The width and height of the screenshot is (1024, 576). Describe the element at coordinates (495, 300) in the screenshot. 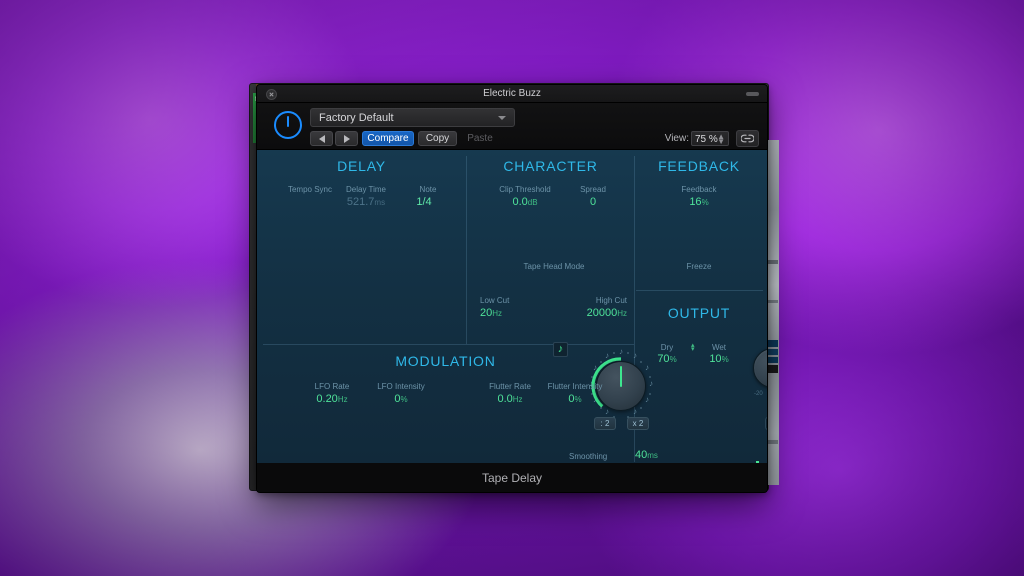

I see `low-cut-label: Low Cut` at that location.